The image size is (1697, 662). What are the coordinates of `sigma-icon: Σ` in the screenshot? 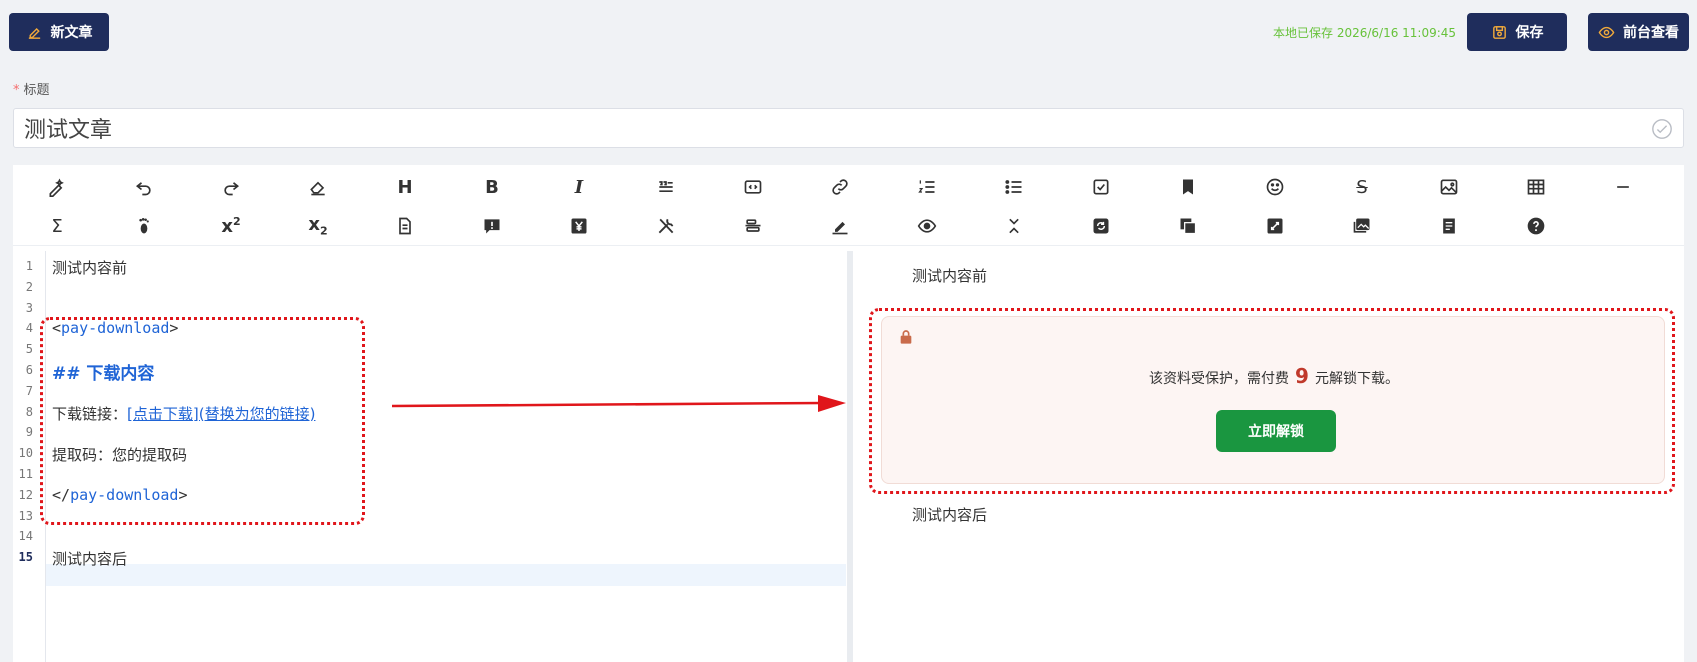 It's located at (57, 226).